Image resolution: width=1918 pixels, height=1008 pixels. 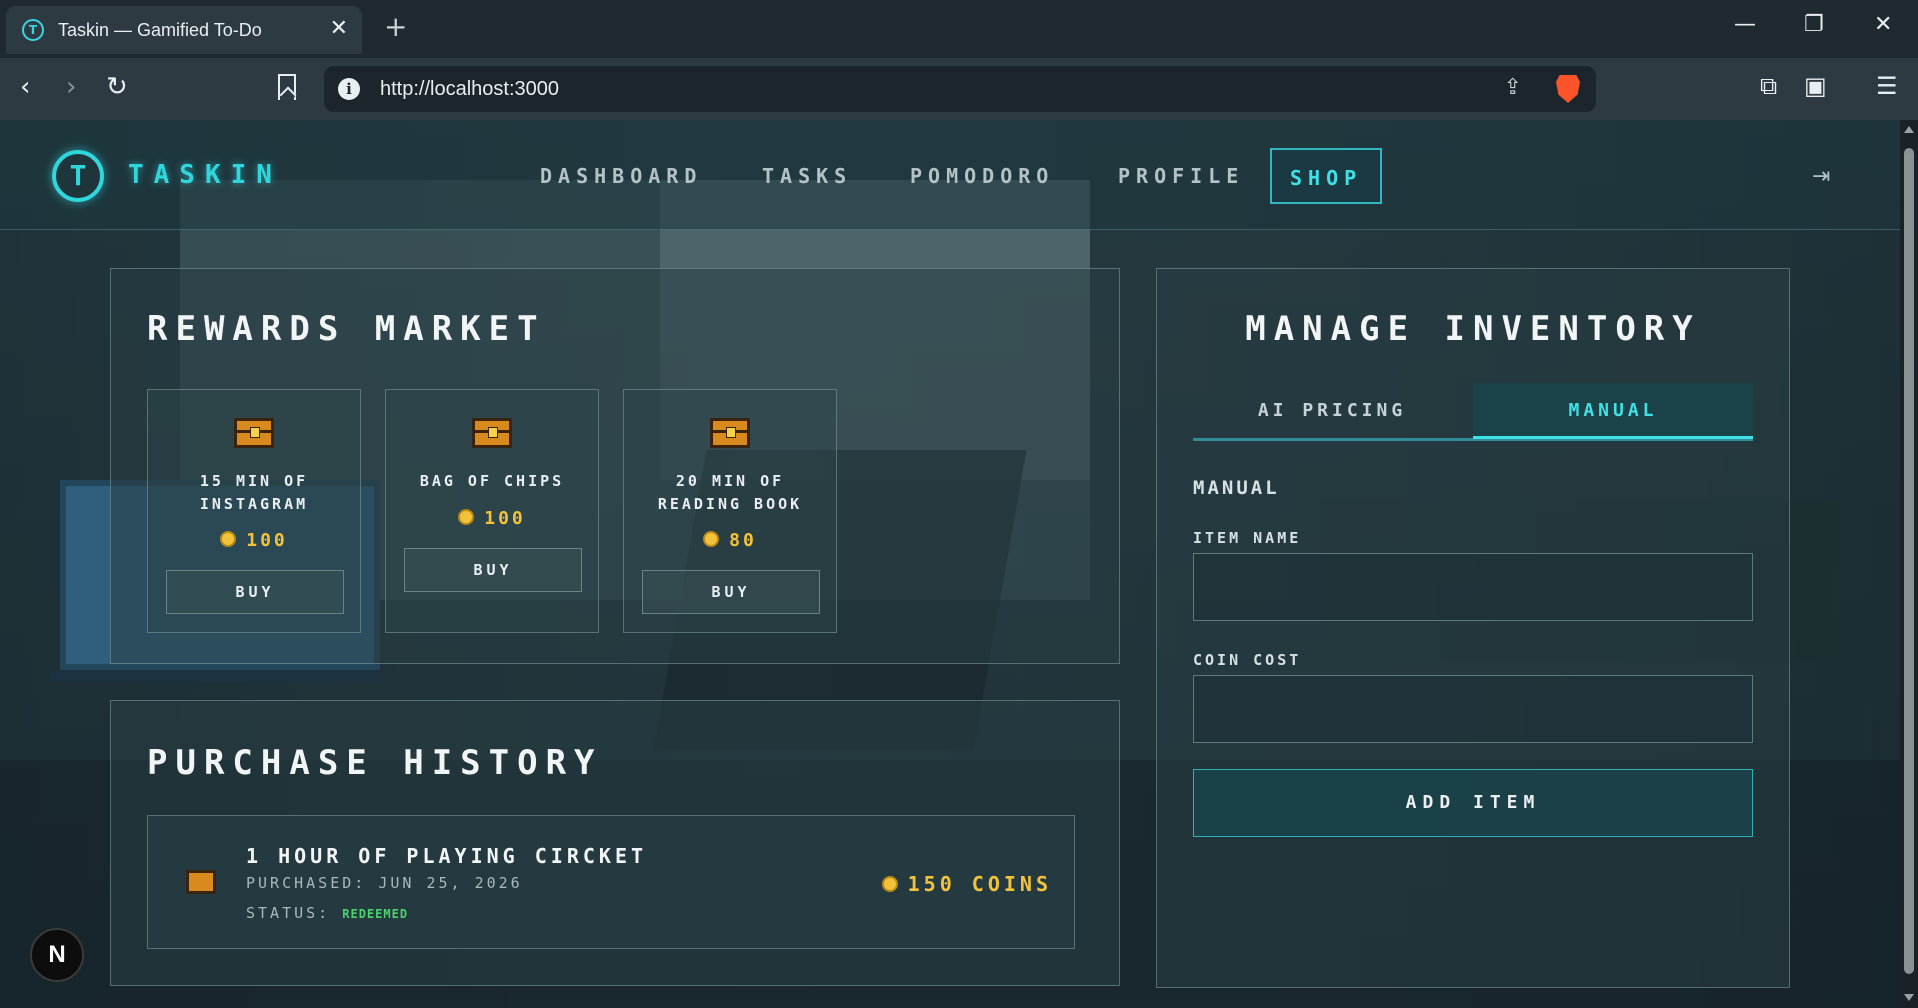 What do you see at coordinates (349, 89) in the screenshot?
I see `site-info-icon: i` at bounding box center [349, 89].